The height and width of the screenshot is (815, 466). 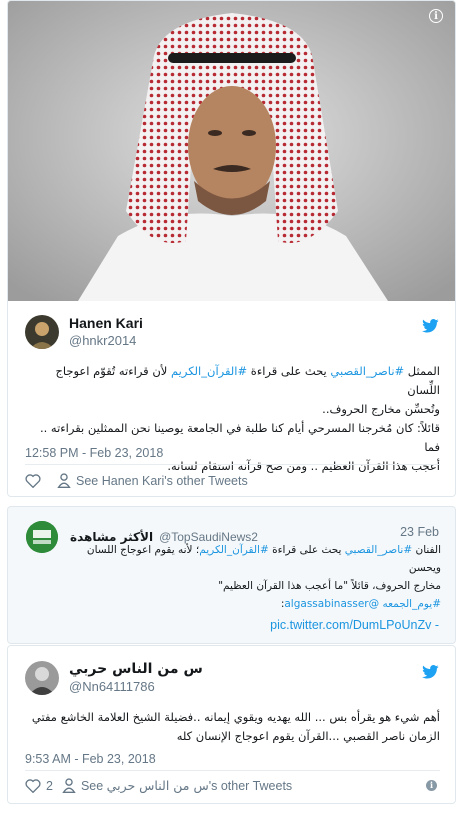 I want to click on pic-link-dash: -, so click(x=436, y=625).